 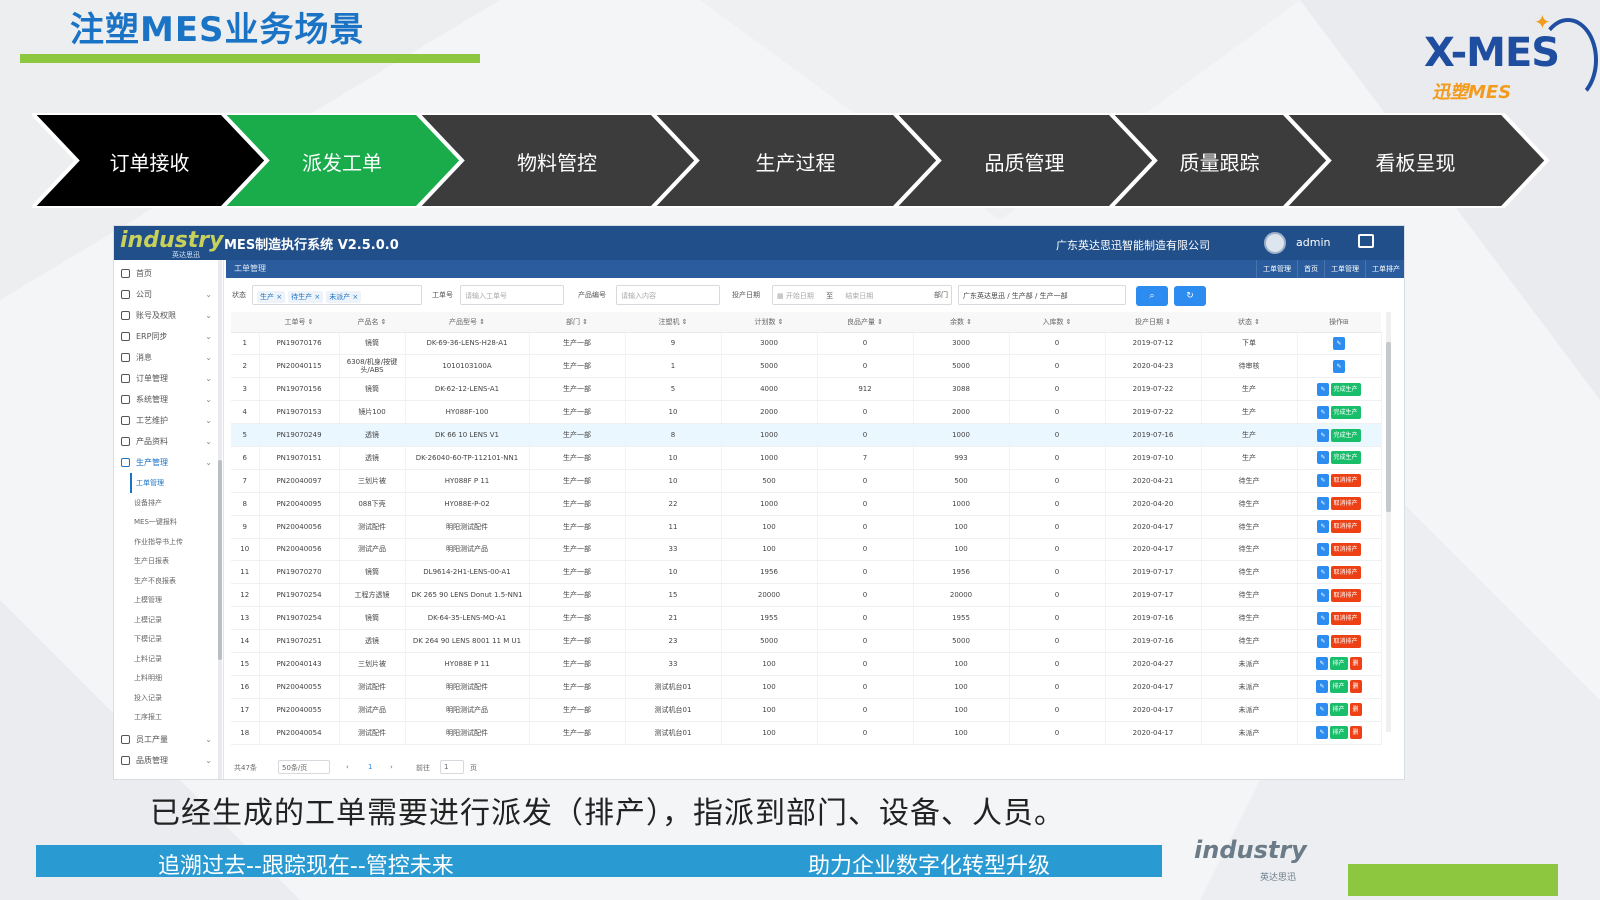 What do you see at coordinates (1057, 322) in the screenshot?
I see `column-header: 入库数 ⇕` at bounding box center [1057, 322].